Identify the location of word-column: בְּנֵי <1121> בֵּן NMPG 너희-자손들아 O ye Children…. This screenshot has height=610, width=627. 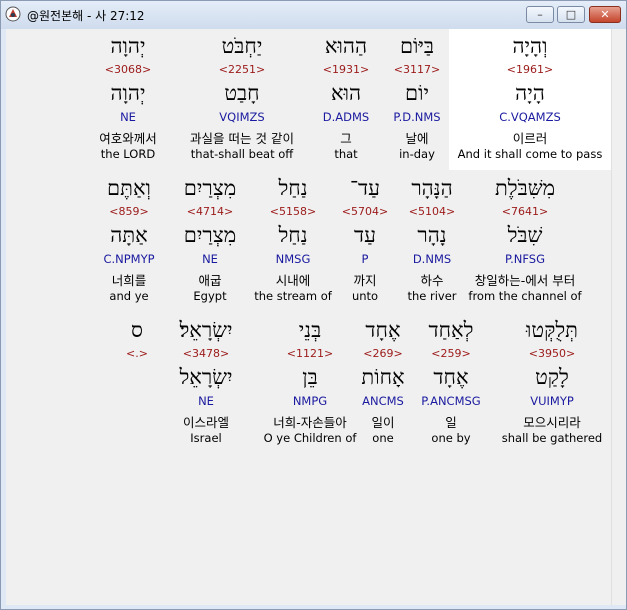
(310, 383).